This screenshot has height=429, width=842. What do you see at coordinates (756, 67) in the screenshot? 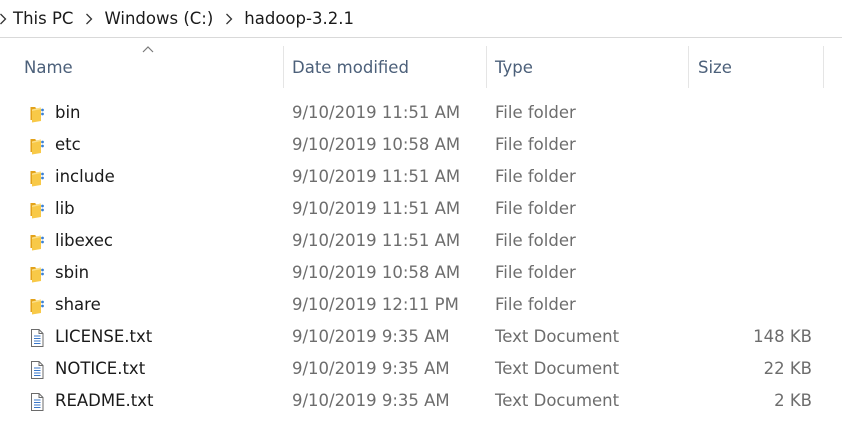
I see `column-header-size: Size` at bounding box center [756, 67].